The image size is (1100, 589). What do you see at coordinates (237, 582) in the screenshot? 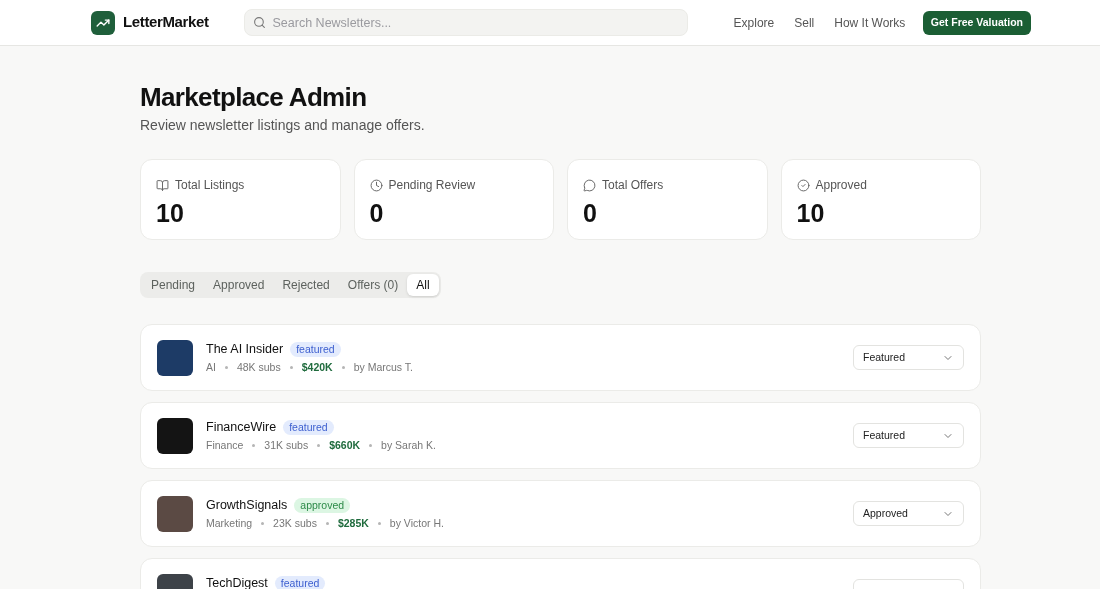
I see `listing-name: TechDigest` at bounding box center [237, 582].